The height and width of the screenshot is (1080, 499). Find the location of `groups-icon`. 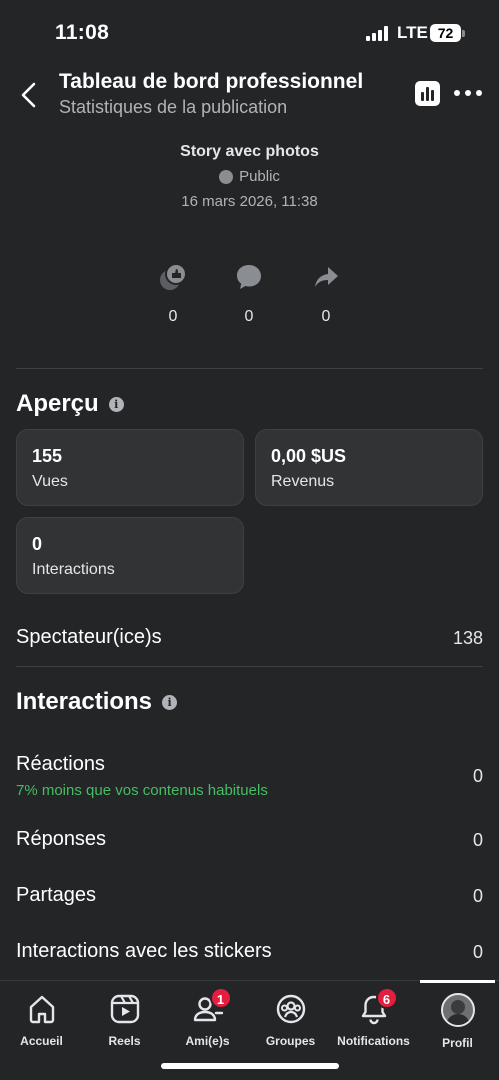

groups-icon is located at coordinates (291, 1009).